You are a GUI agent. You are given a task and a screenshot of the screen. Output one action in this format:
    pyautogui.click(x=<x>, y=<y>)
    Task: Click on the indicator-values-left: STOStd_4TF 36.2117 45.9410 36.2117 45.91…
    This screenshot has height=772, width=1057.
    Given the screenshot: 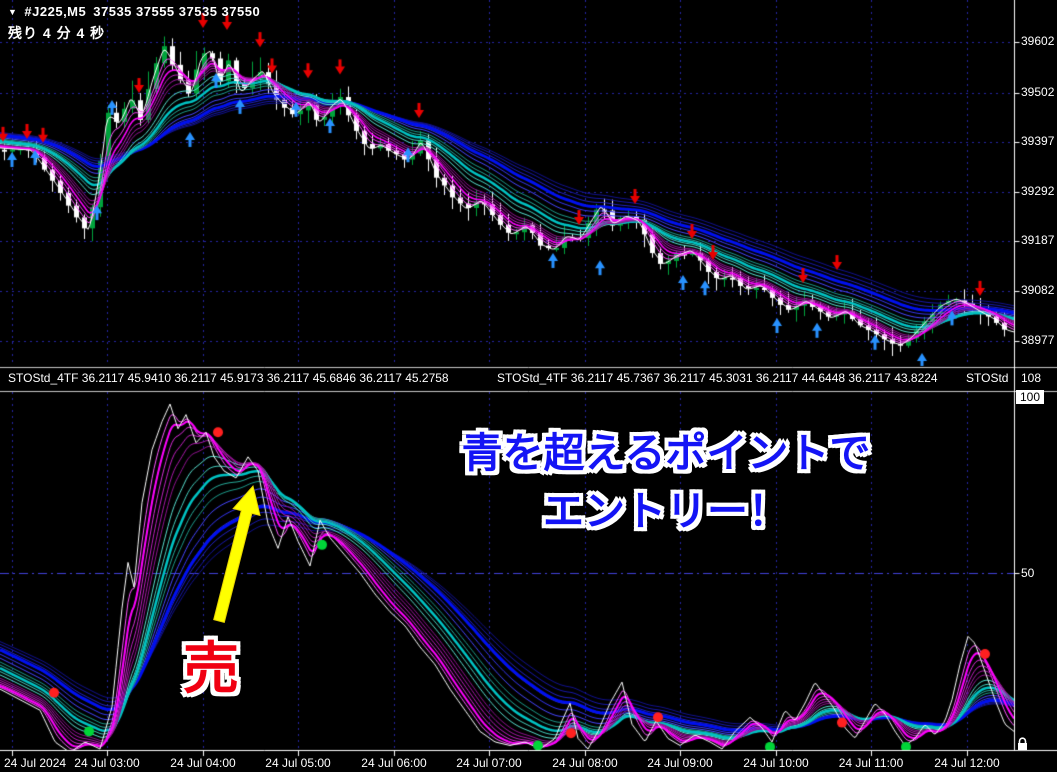 What is the action you would take?
    pyautogui.click(x=228, y=378)
    